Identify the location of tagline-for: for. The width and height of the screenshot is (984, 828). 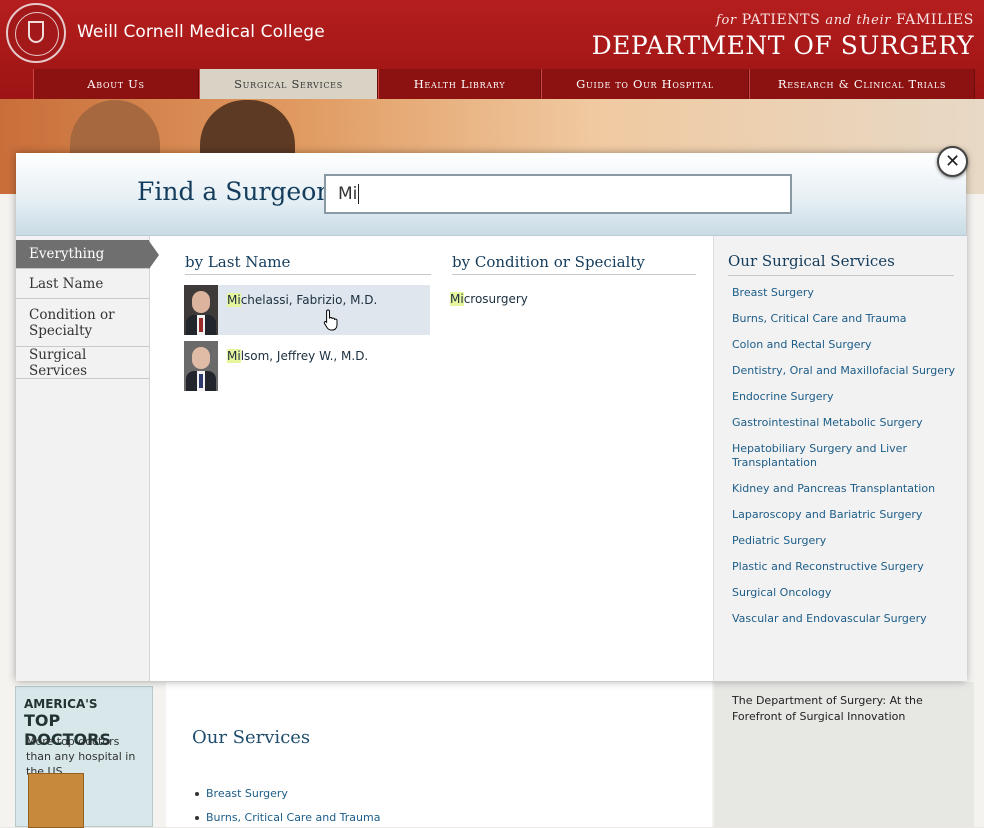
(726, 20).